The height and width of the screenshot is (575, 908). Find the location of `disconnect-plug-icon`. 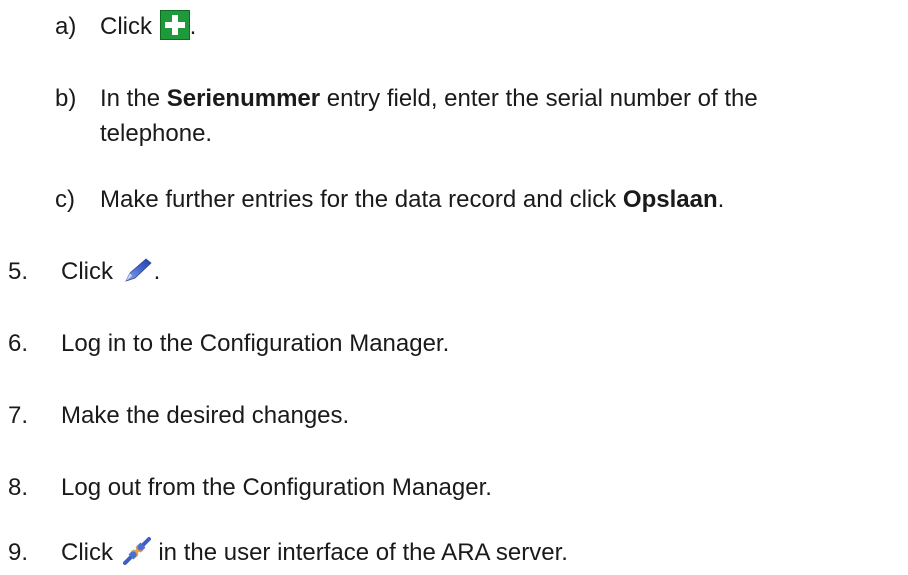

disconnect-plug-icon is located at coordinates (137, 551).